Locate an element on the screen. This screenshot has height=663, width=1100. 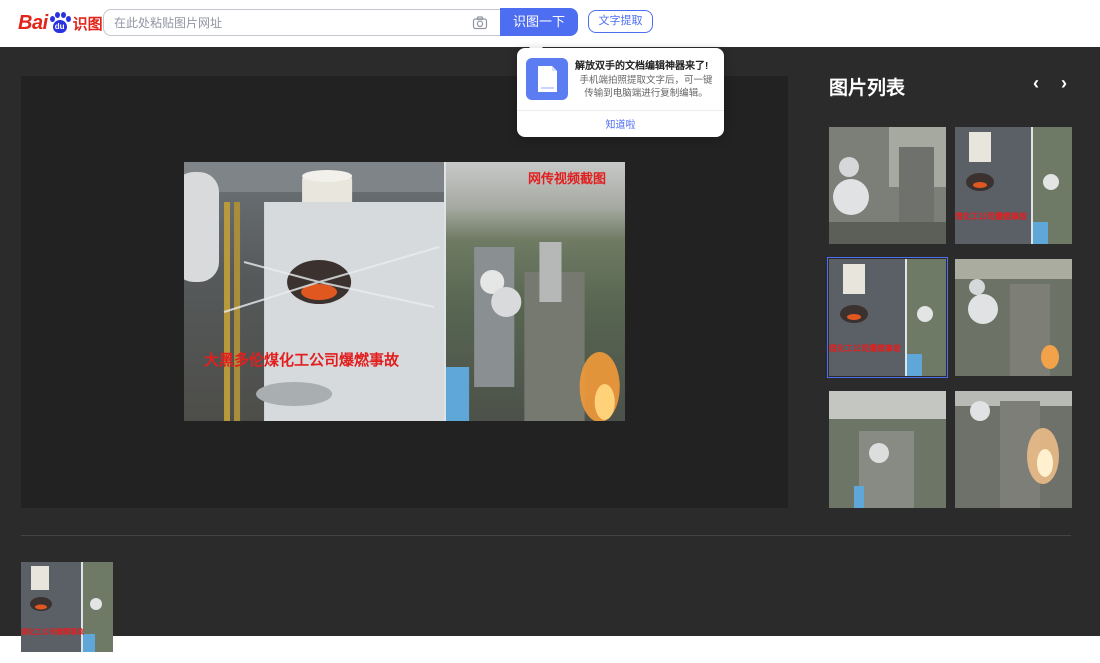
thumbnail-item-selected: 煤化工公司爆燃事故 is located at coordinates (887, 317).